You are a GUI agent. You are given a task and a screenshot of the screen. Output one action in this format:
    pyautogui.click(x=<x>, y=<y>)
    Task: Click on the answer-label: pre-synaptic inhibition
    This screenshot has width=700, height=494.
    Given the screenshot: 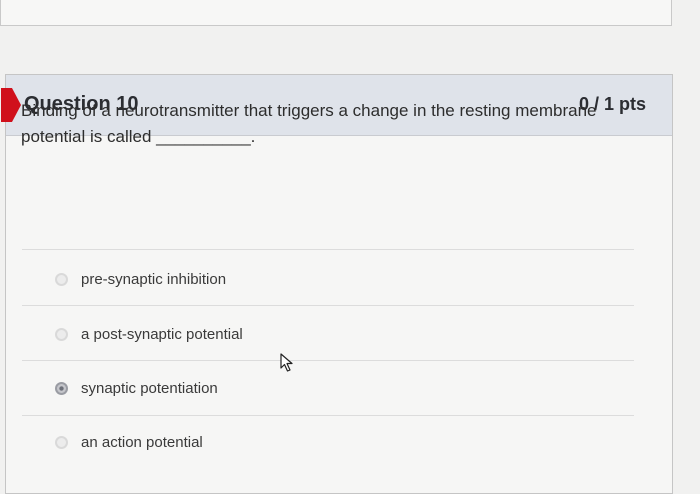 What is the action you would take?
    pyautogui.click(x=154, y=279)
    